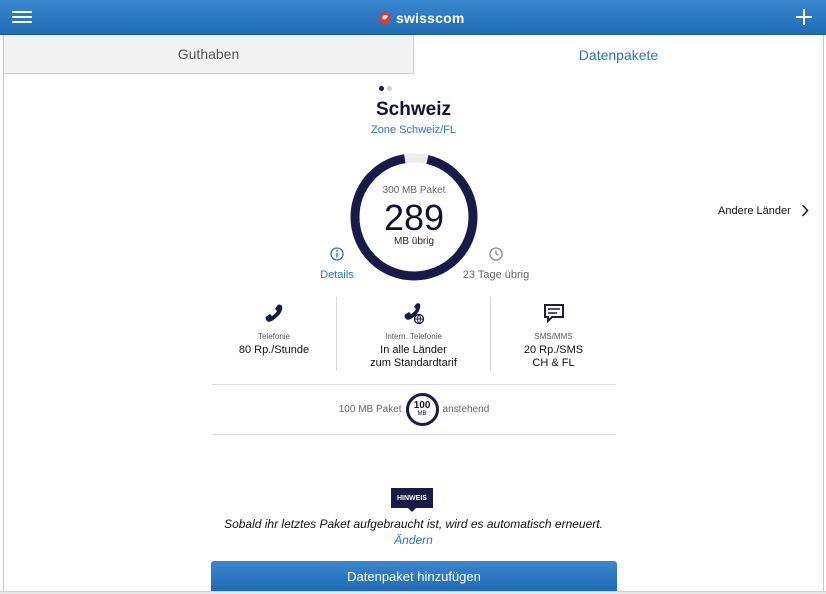 This screenshot has height=594, width=826. What do you see at coordinates (430, 18) in the screenshot?
I see `brand-name: swisscom` at bounding box center [430, 18].